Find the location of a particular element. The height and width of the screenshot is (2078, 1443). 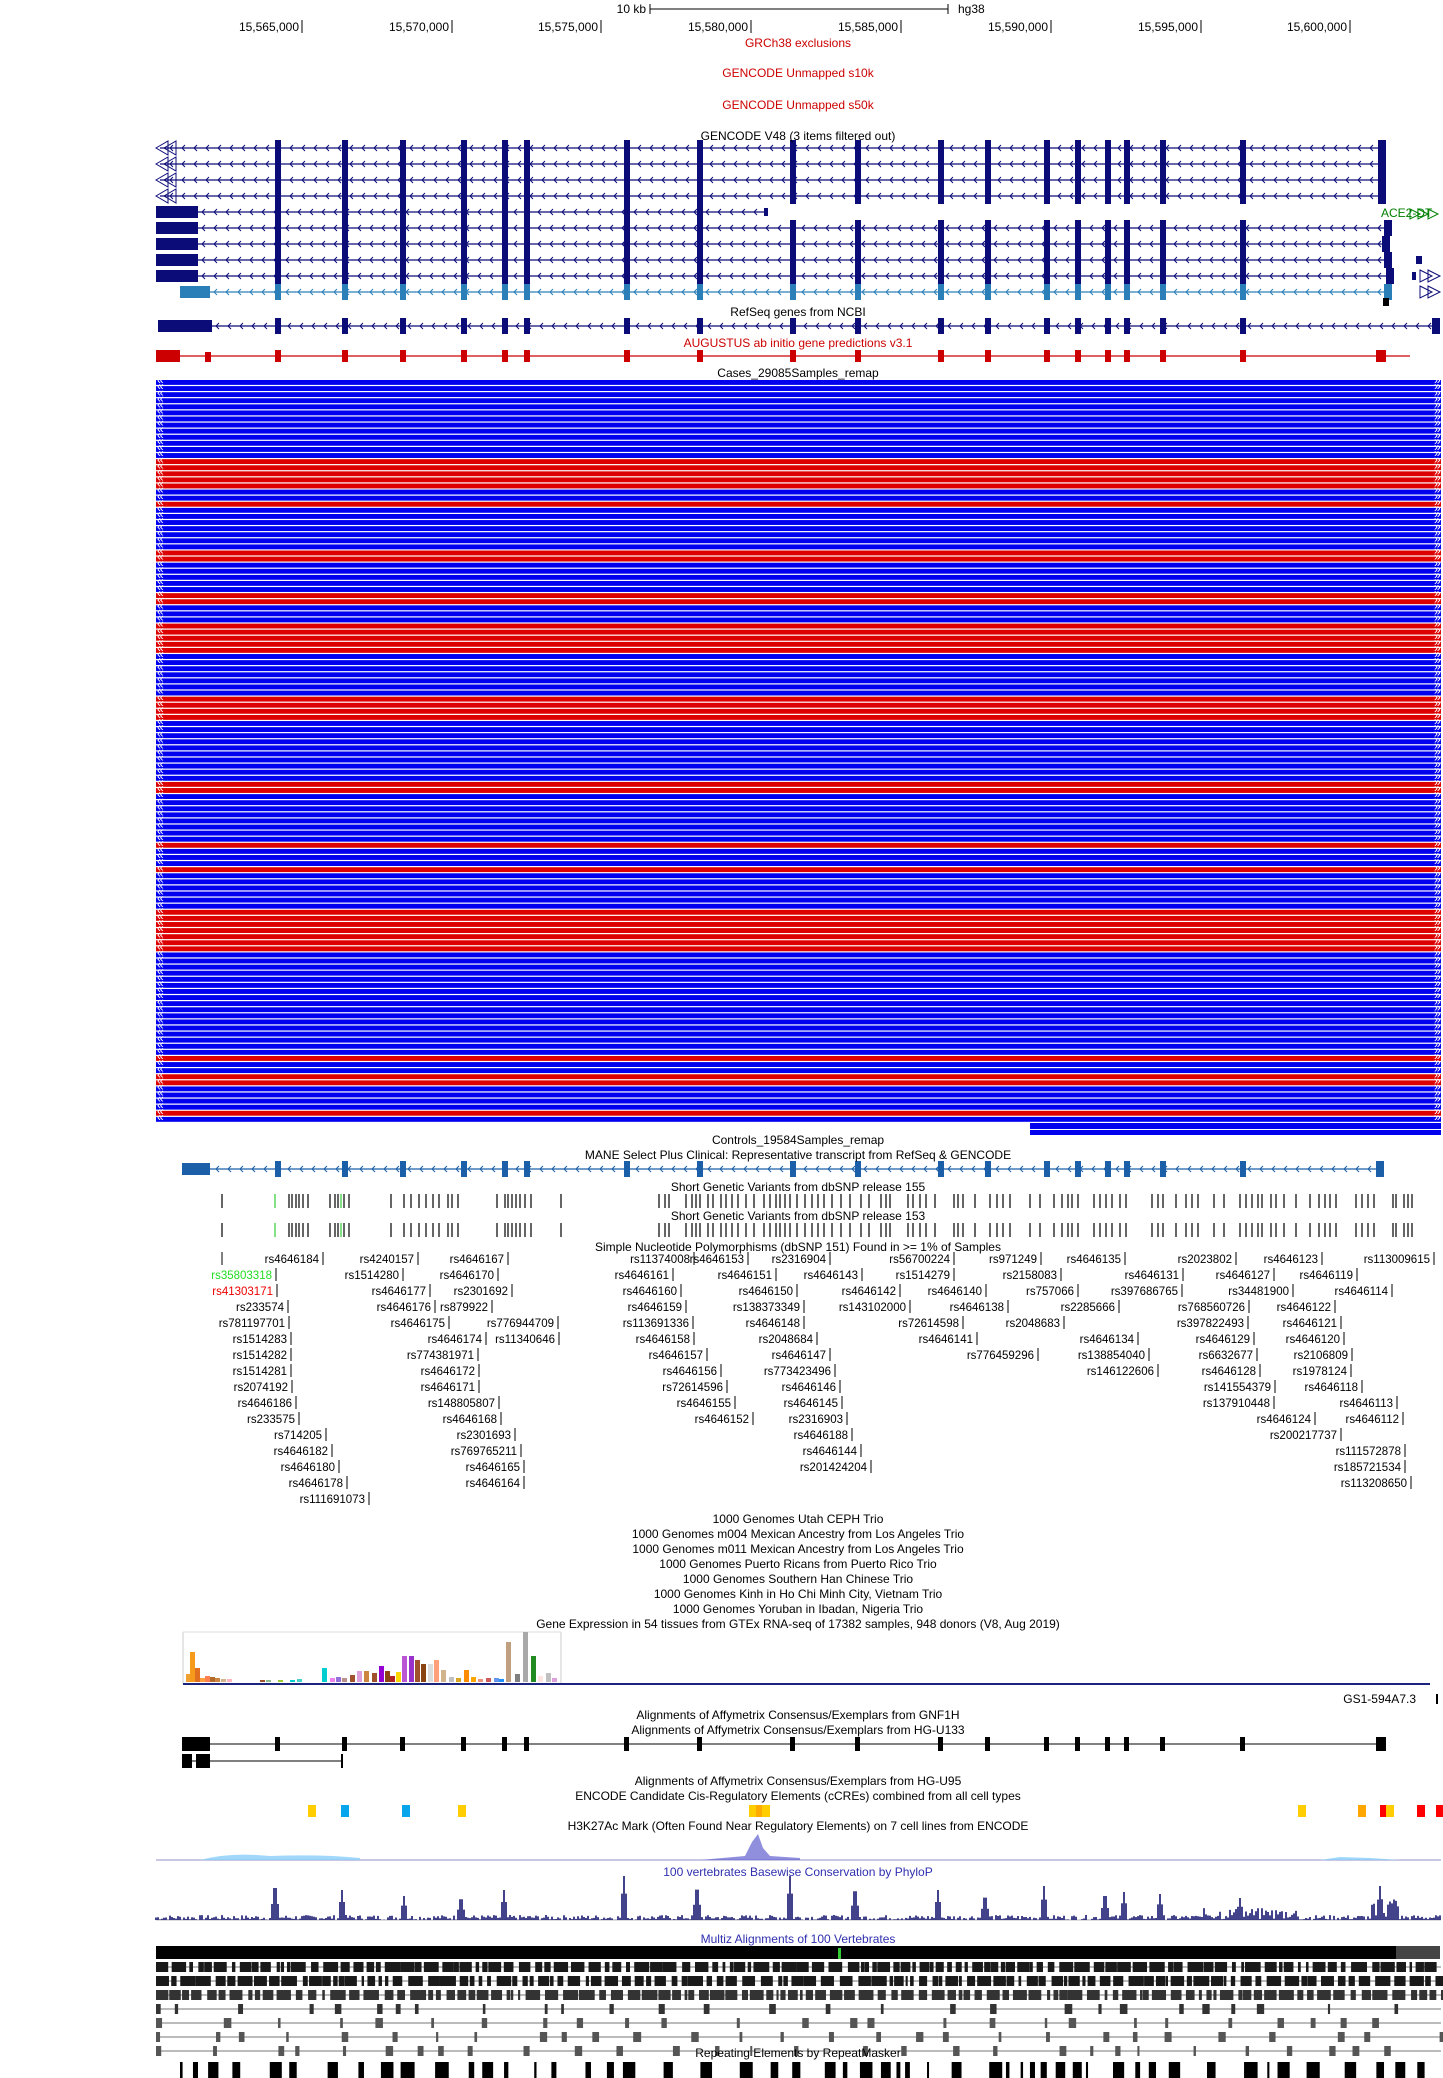

snp-label: rs4646144 is located at coordinates (830, 1452).